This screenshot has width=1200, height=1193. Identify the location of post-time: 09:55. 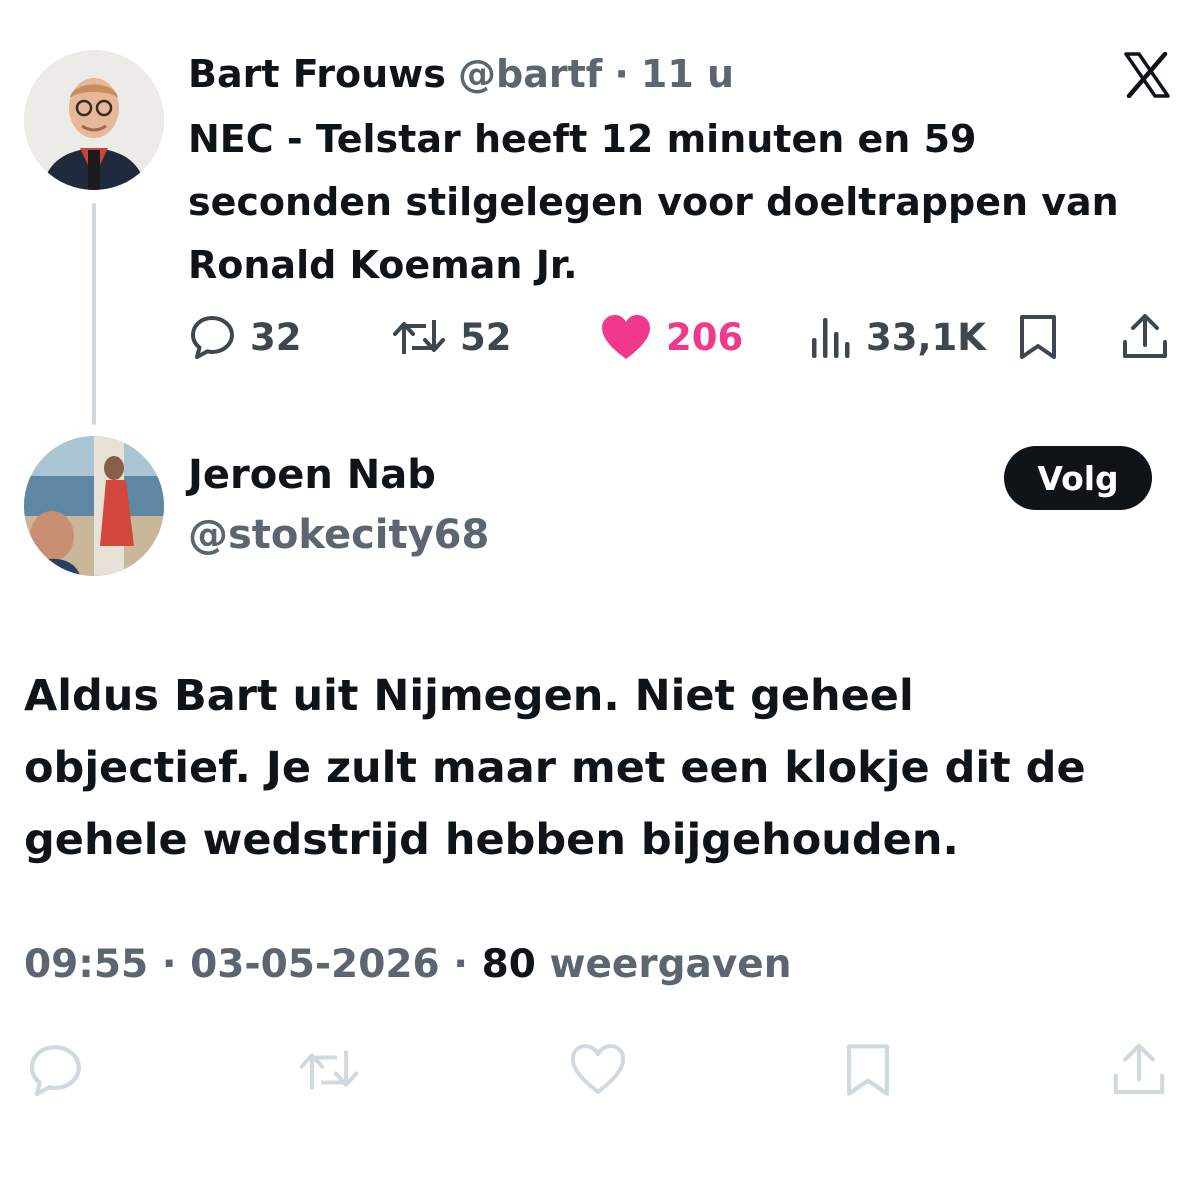
(86, 964).